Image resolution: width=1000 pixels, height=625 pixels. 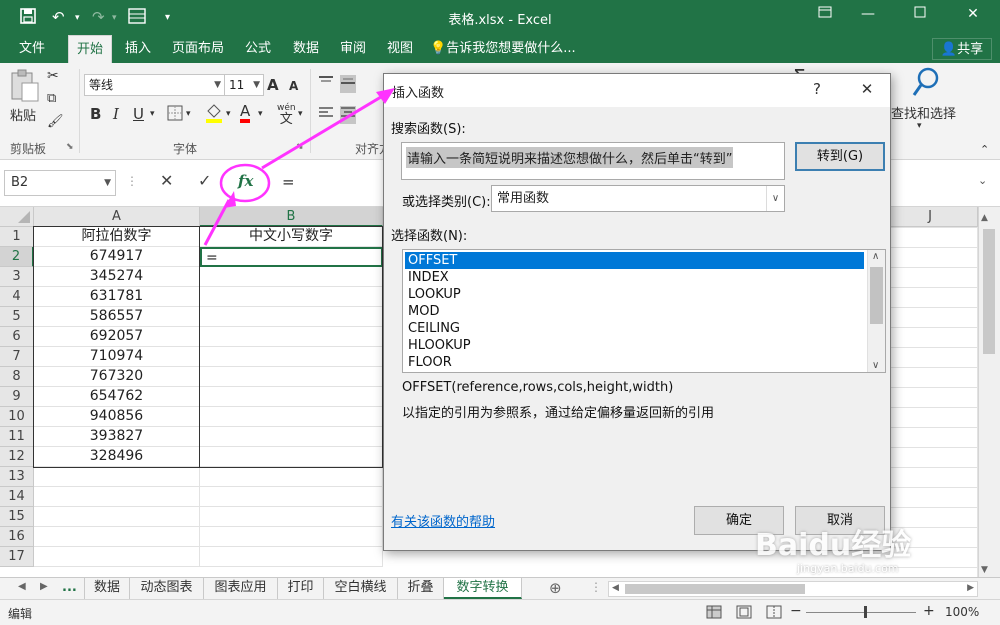 I want to click on normal-view-icon, so click(x=714, y=614).